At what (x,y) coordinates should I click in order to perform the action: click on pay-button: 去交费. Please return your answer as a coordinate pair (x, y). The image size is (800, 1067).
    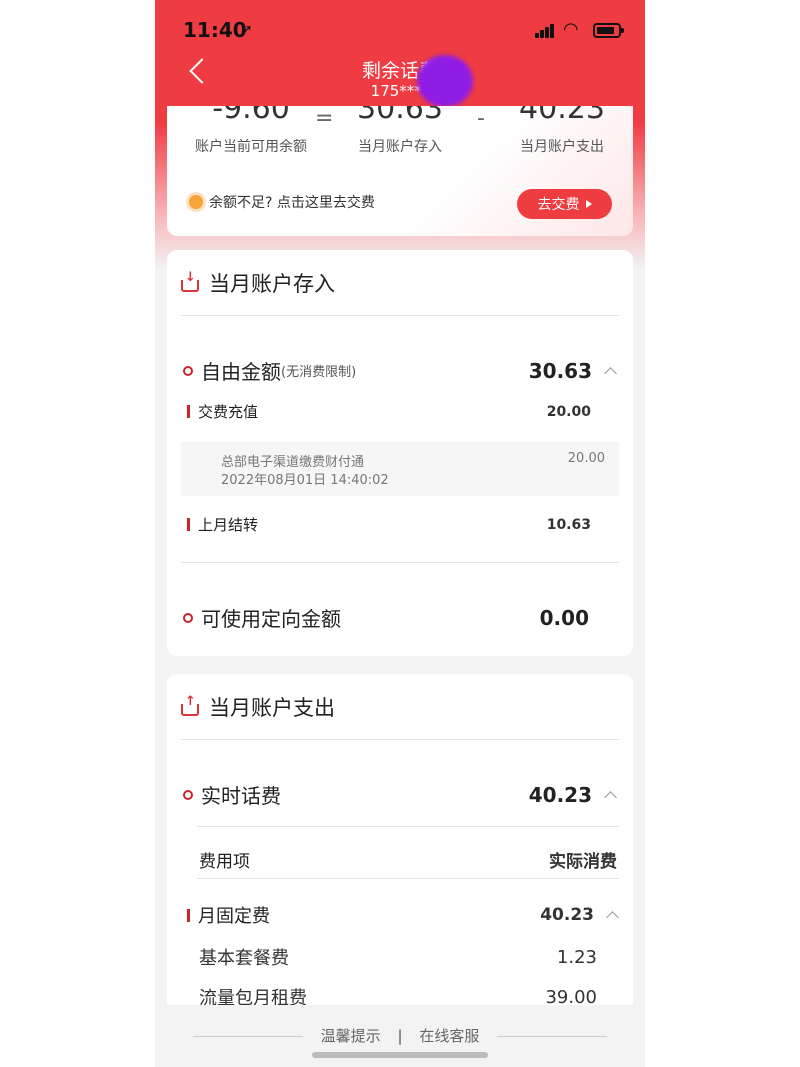
    Looking at the image, I should click on (564, 204).